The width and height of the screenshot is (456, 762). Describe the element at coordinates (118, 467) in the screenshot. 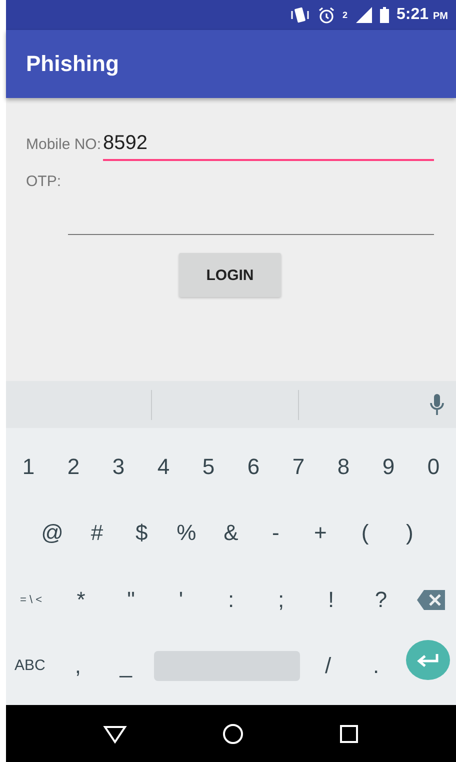

I see `keyboard-key: 3` at that location.